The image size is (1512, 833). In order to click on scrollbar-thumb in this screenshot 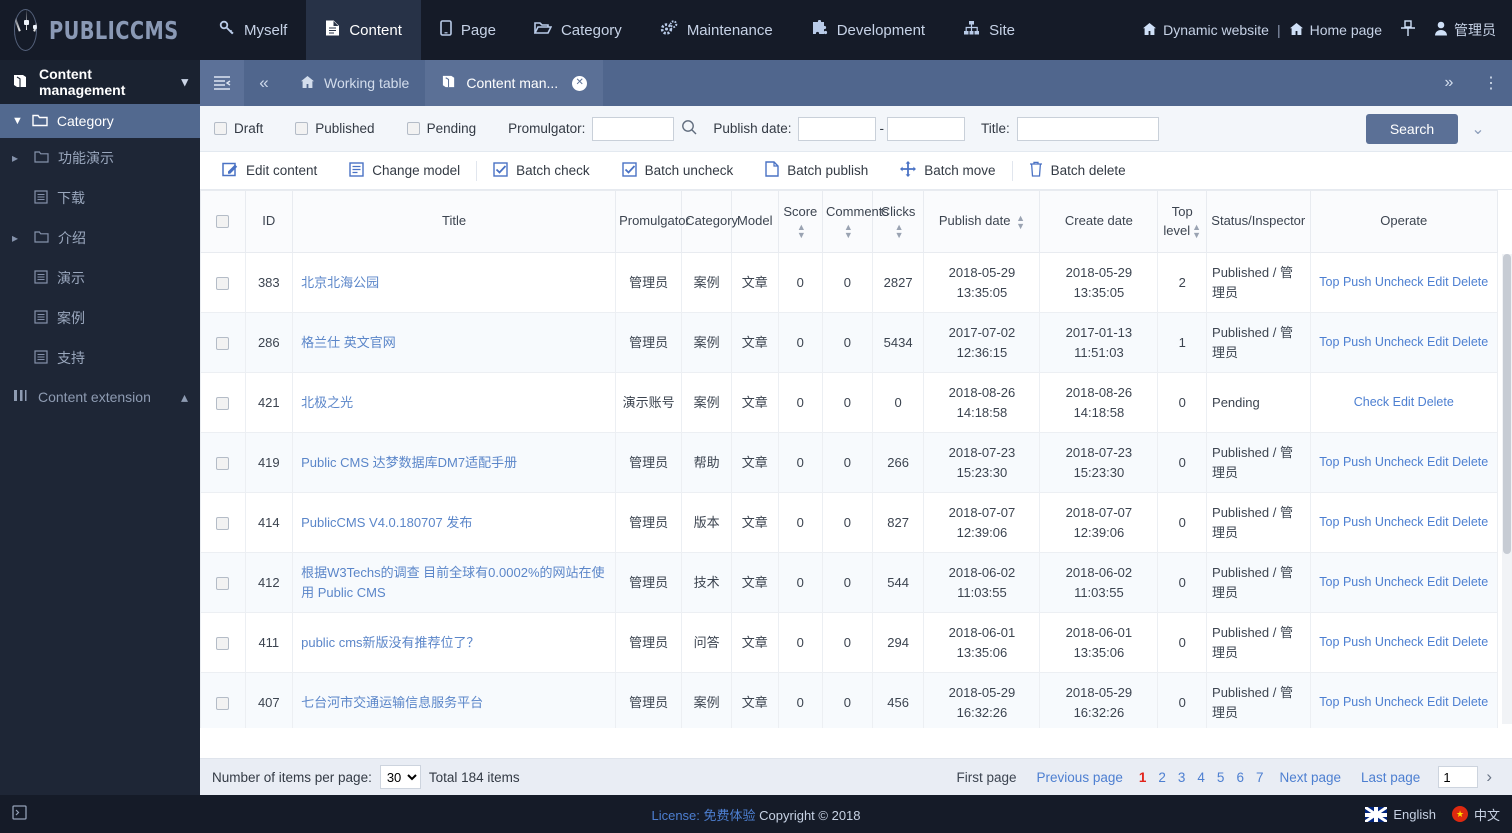, I will do `click(1507, 404)`.